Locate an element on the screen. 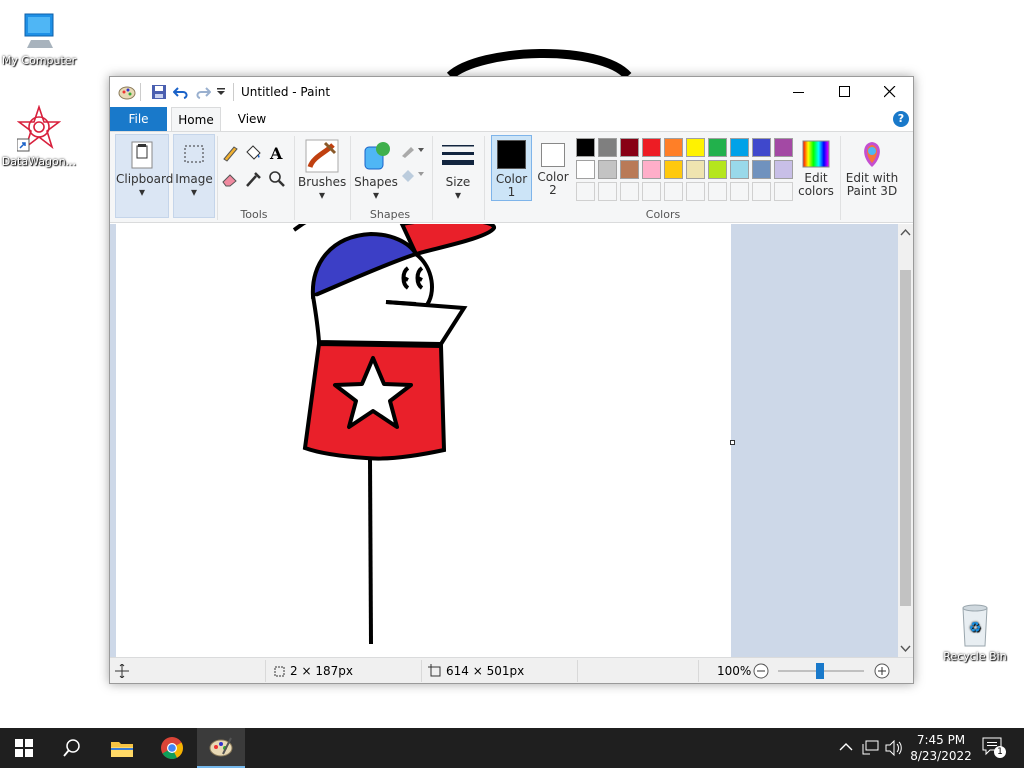 The height and width of the screenshot is (768, 1024). color2-num: 2 is located at coordinates (553, 190).